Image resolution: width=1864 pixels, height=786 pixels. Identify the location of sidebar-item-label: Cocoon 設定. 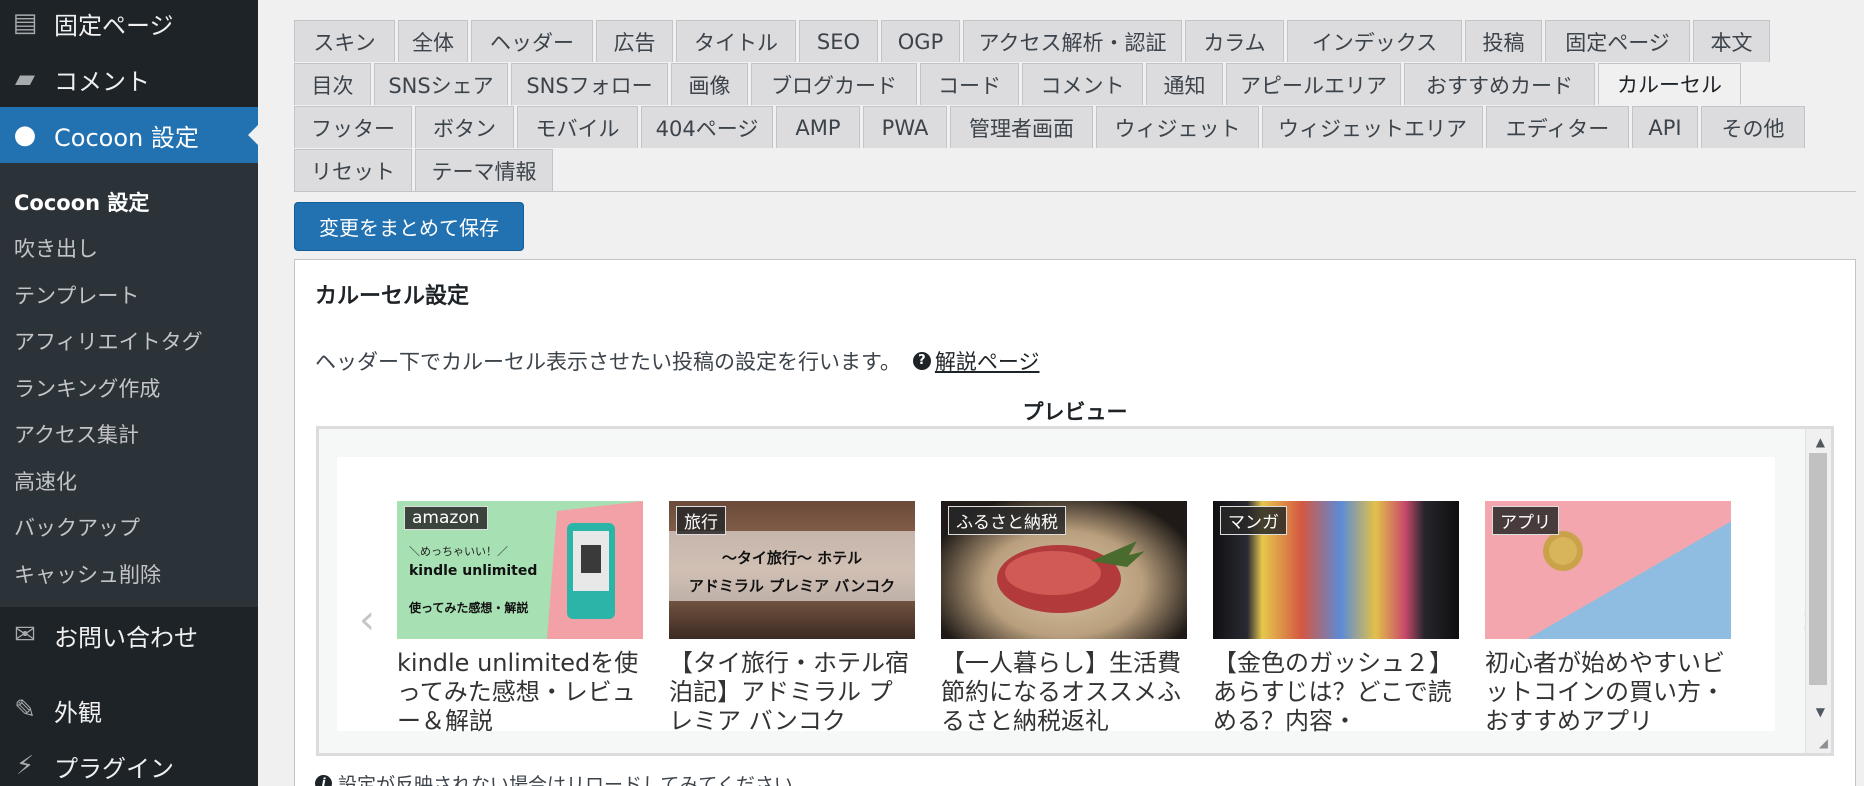
(126, 137).